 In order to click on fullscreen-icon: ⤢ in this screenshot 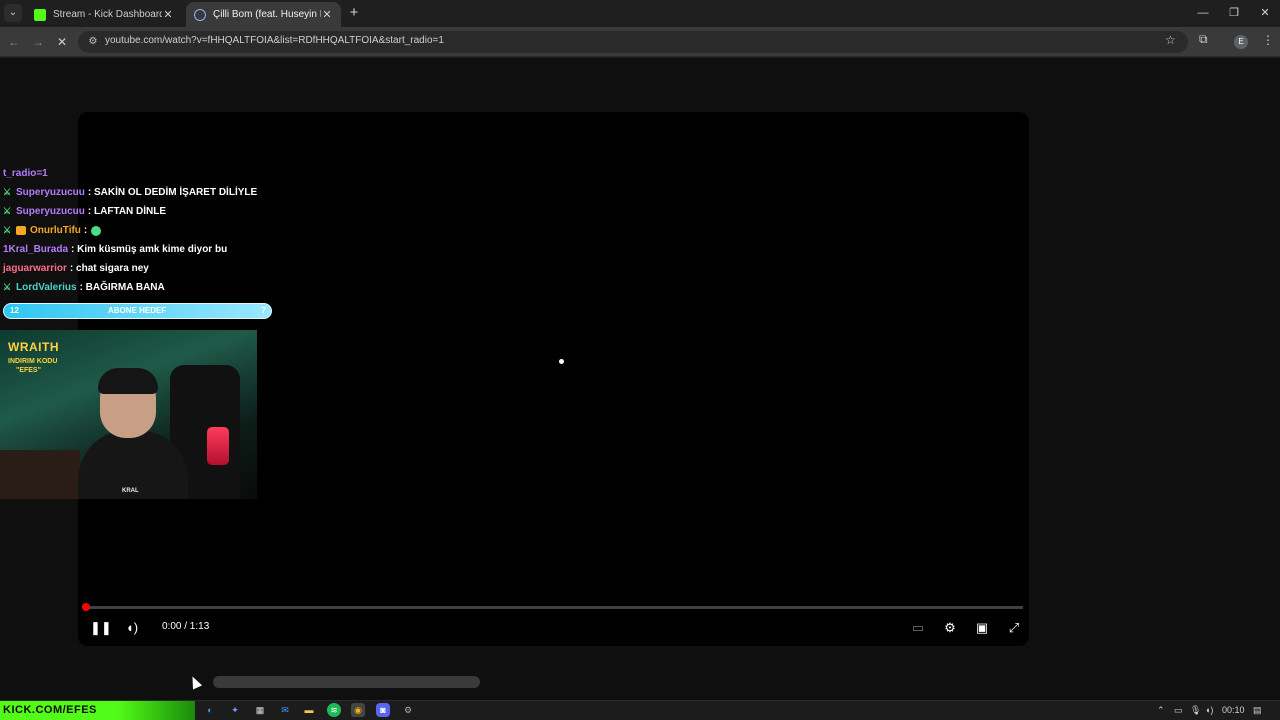, I will do `click(1014, 628)`.